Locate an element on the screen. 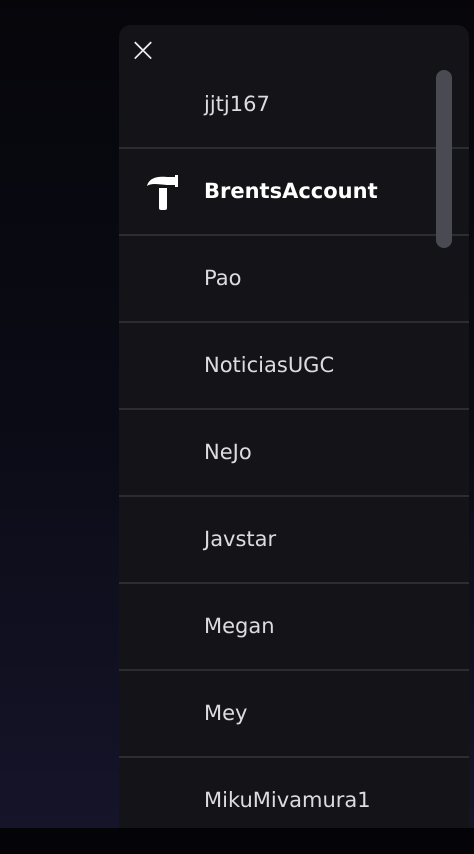  account-item: Javstar is located at coordinates (294, 540).